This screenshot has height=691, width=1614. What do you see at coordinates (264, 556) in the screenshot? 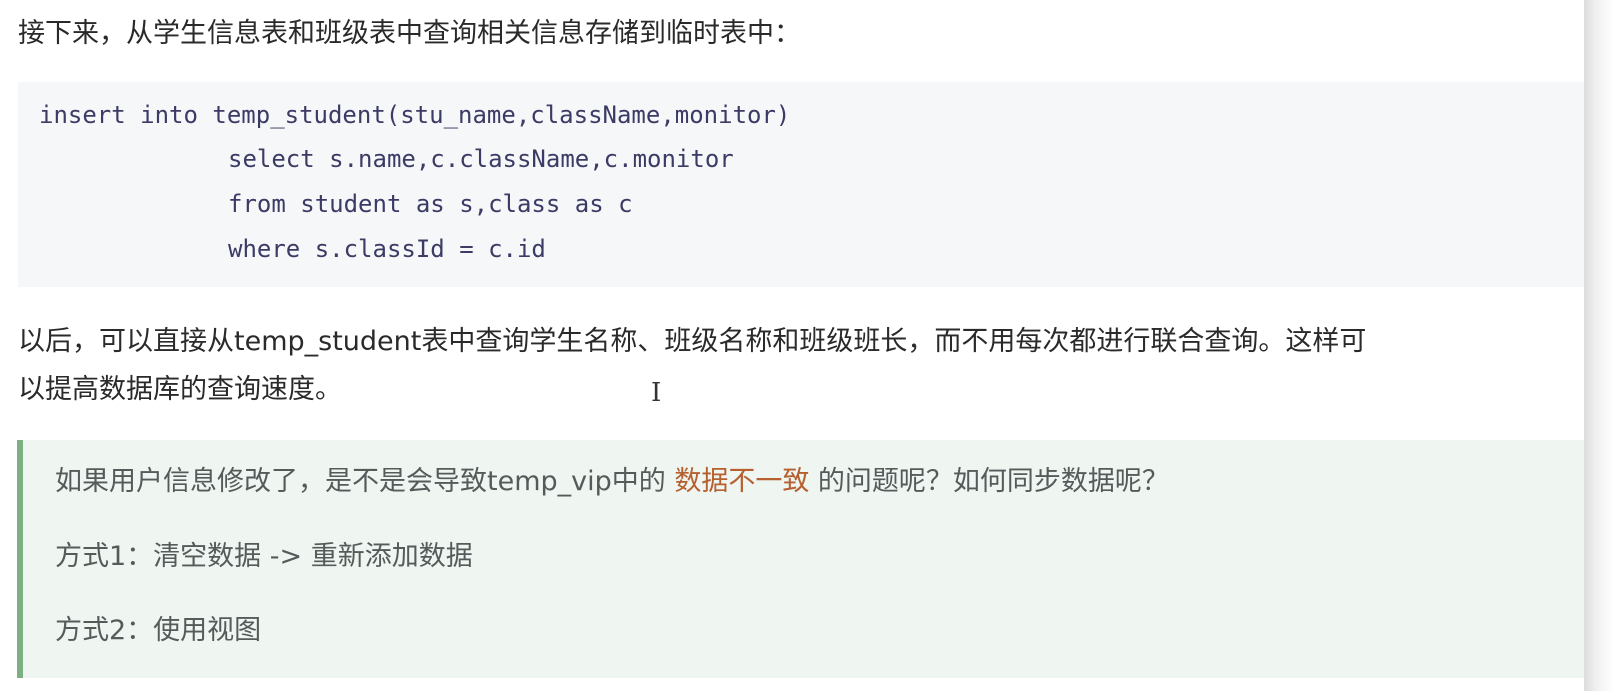
I see `note-method-1: 方式1：清空数据 -> 重新添加数据` at bounding box center [264, 556].